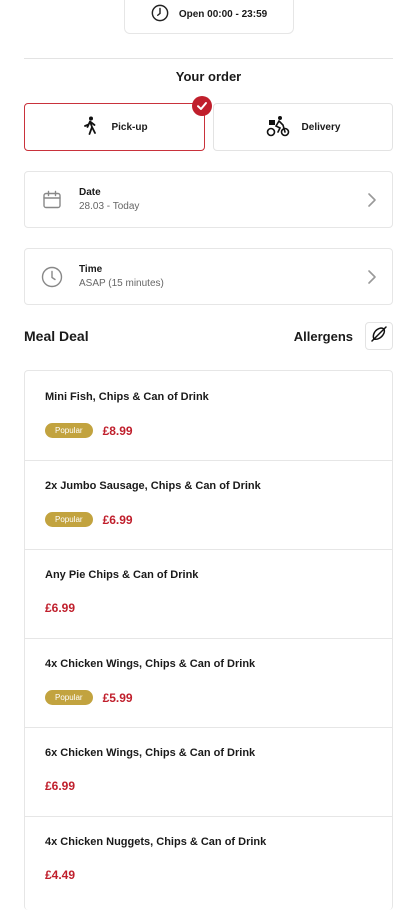  I want to click on delivery-option-button: Delivery, so click(303, 127).